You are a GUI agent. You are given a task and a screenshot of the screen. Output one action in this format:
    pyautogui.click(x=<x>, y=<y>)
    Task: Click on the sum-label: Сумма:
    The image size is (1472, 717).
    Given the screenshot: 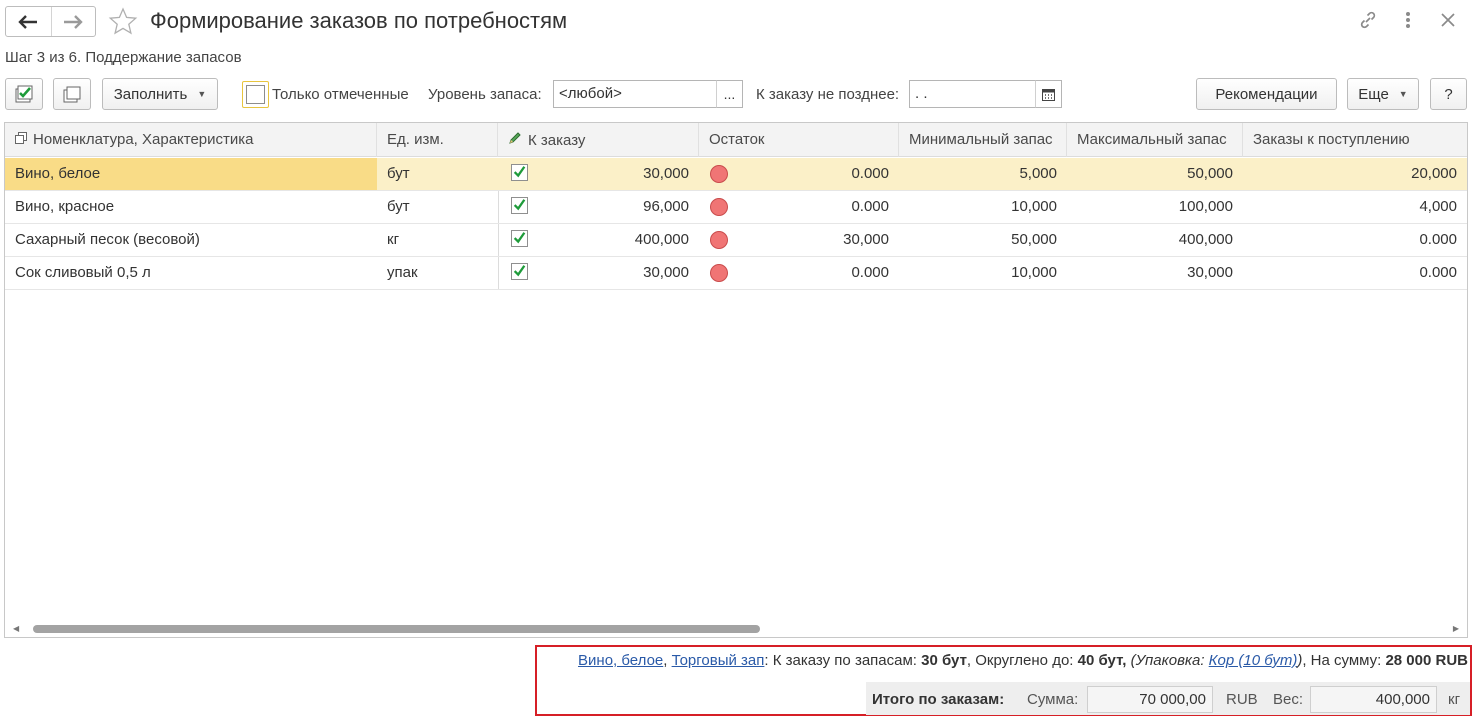 What is the action you would take?
    pyautogui.click(x=1053, y=699)
    